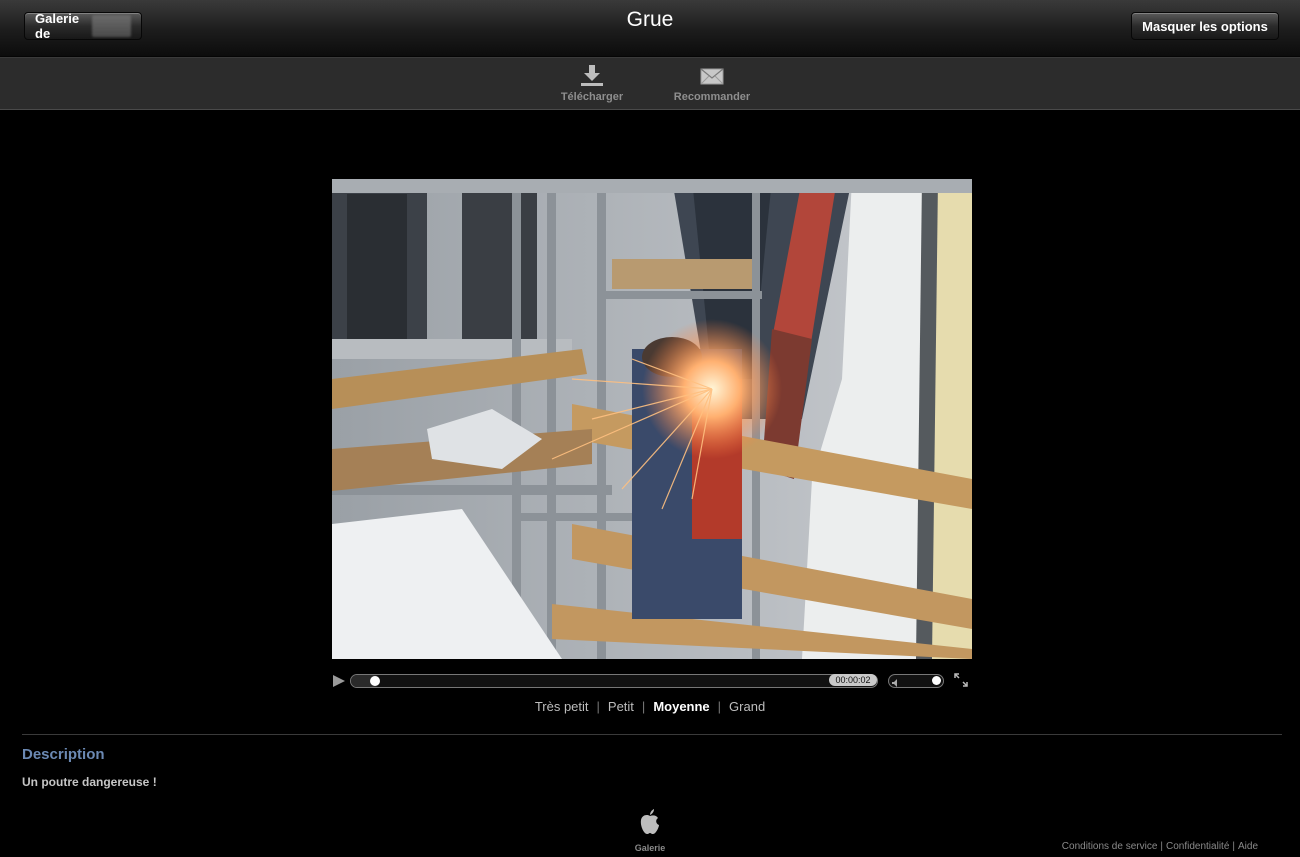  I want to click on help-link: Aide, so click(1248, 846).